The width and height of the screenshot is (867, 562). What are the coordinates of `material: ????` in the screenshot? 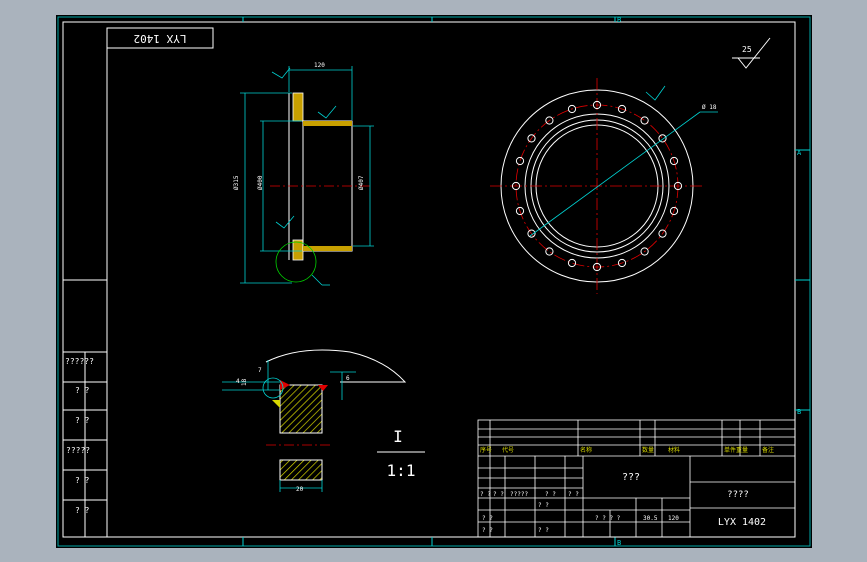 It's located at (738, 495).